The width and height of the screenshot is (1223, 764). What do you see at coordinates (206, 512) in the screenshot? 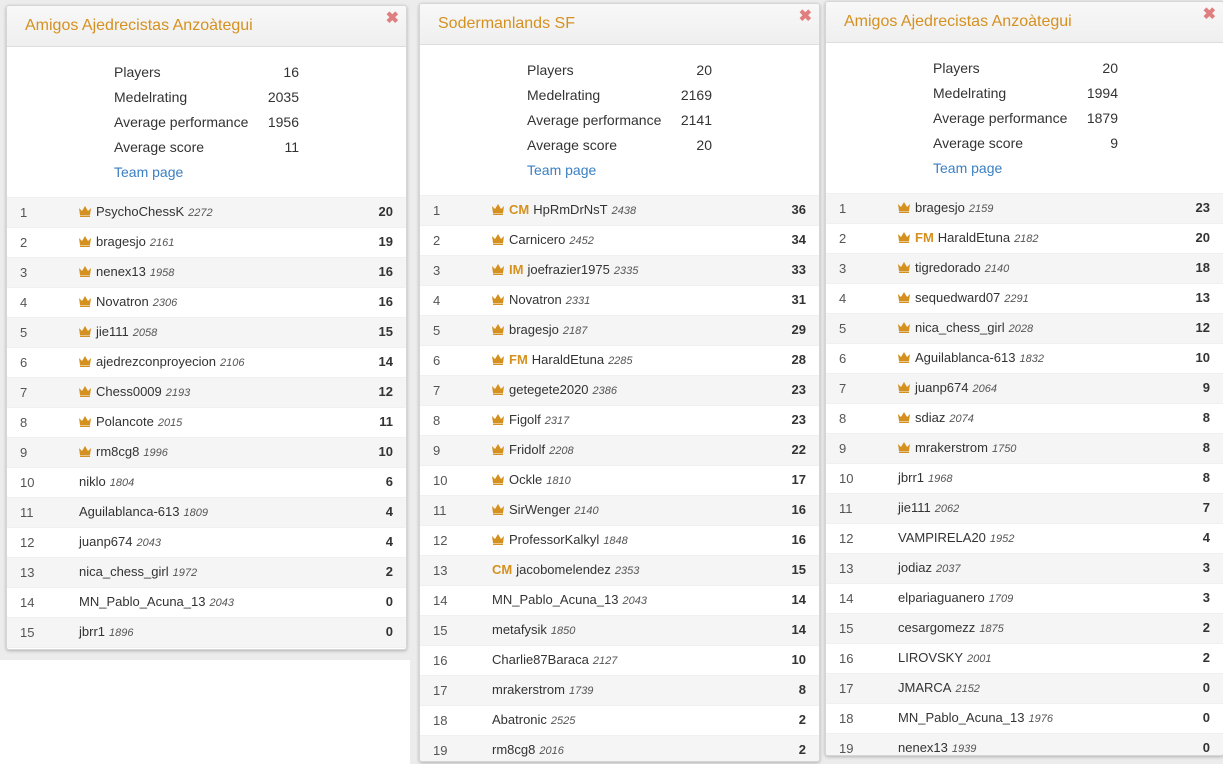
I see `table-row: 11 Aguilablanca-613 1809 4` at bounding box center [206, 512].